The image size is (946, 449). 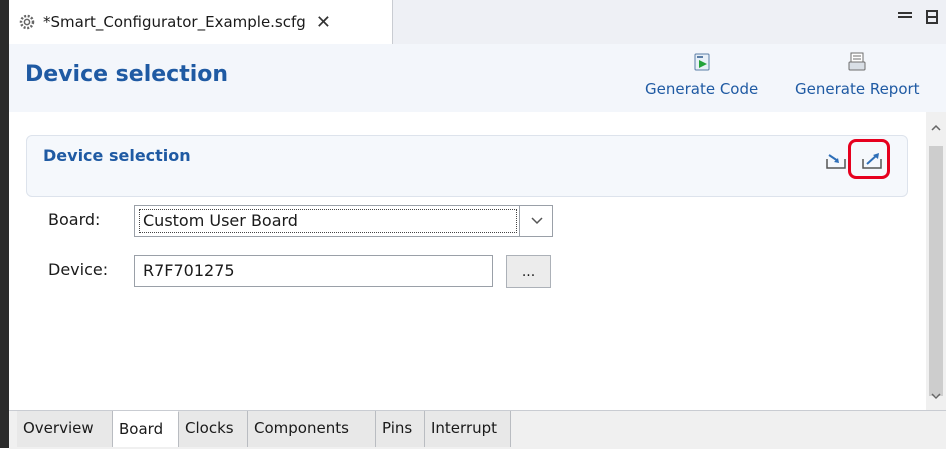 What do you see at coordinates (468, 429) in the screenshot?
I see `tab-interrupt: Interrupt` at bounding box center [468, 429].